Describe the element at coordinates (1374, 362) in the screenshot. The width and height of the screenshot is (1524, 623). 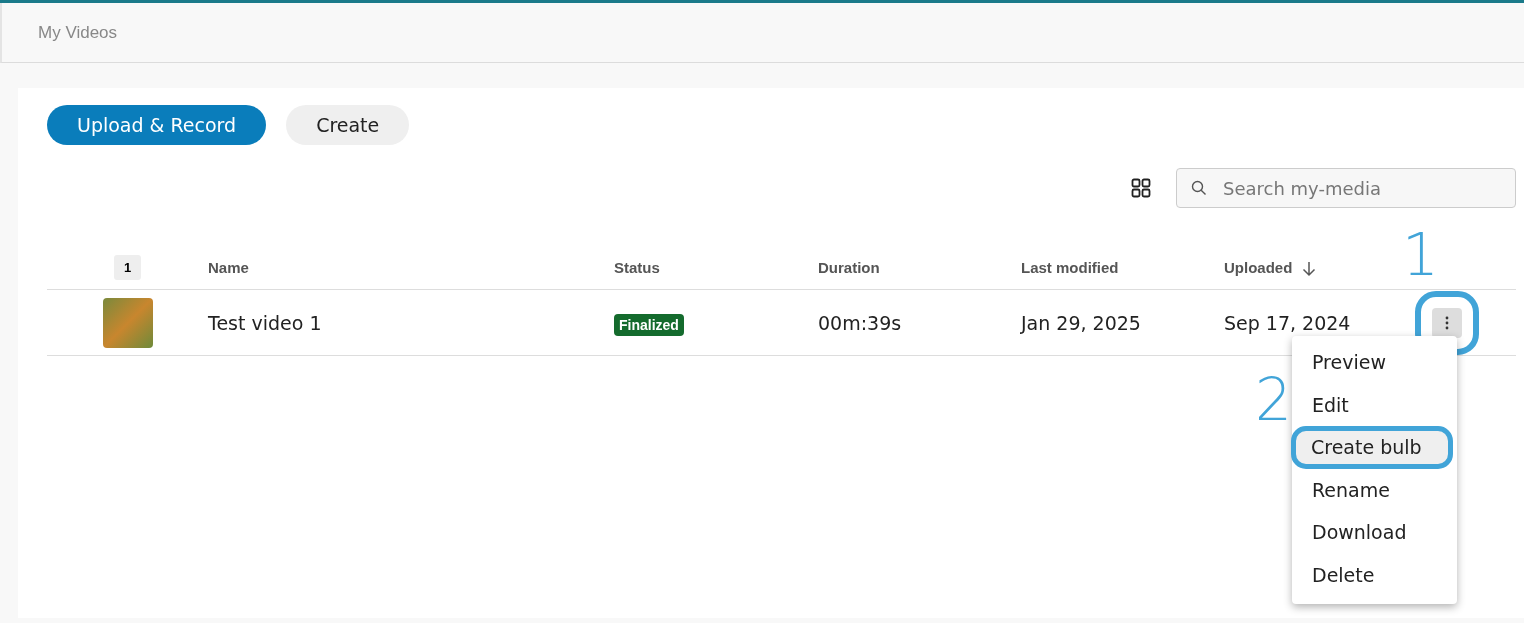
I see `menu-item: Preview` at that location.